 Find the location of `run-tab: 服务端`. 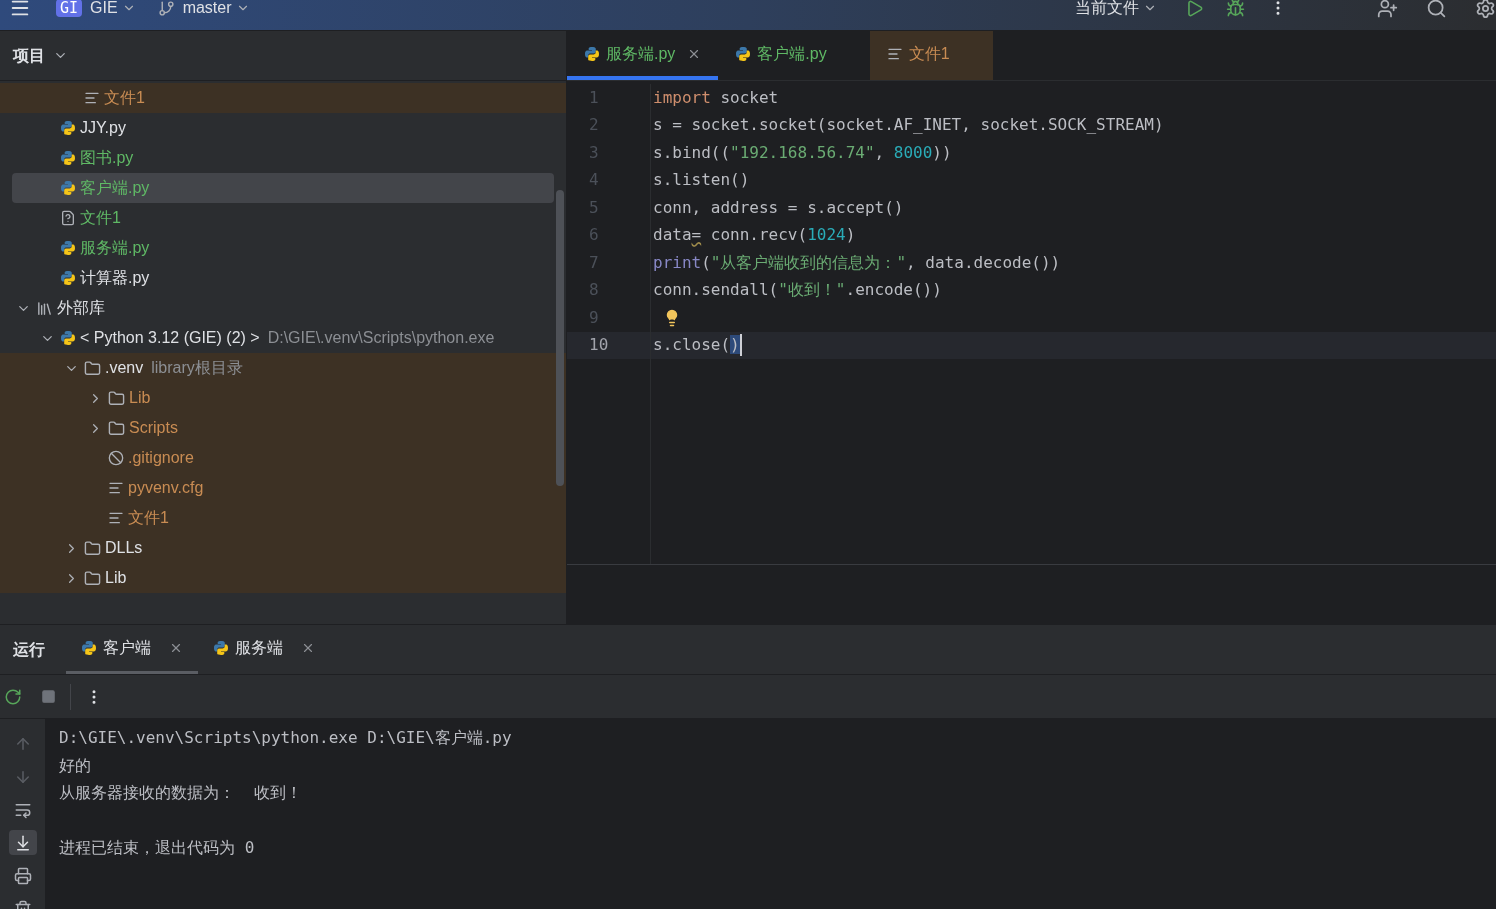

run-tab: 服务端 is located at coordinates (264, 649).